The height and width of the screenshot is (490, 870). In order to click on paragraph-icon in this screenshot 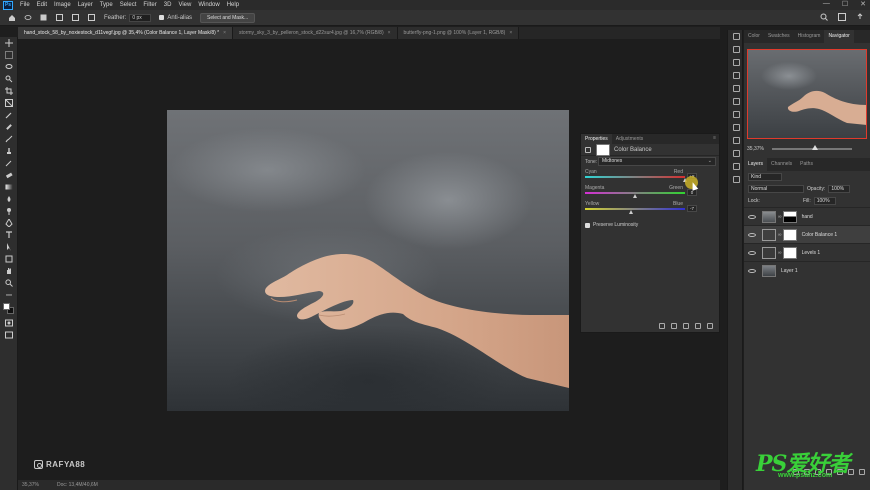, I will do `click(736, 153)`.